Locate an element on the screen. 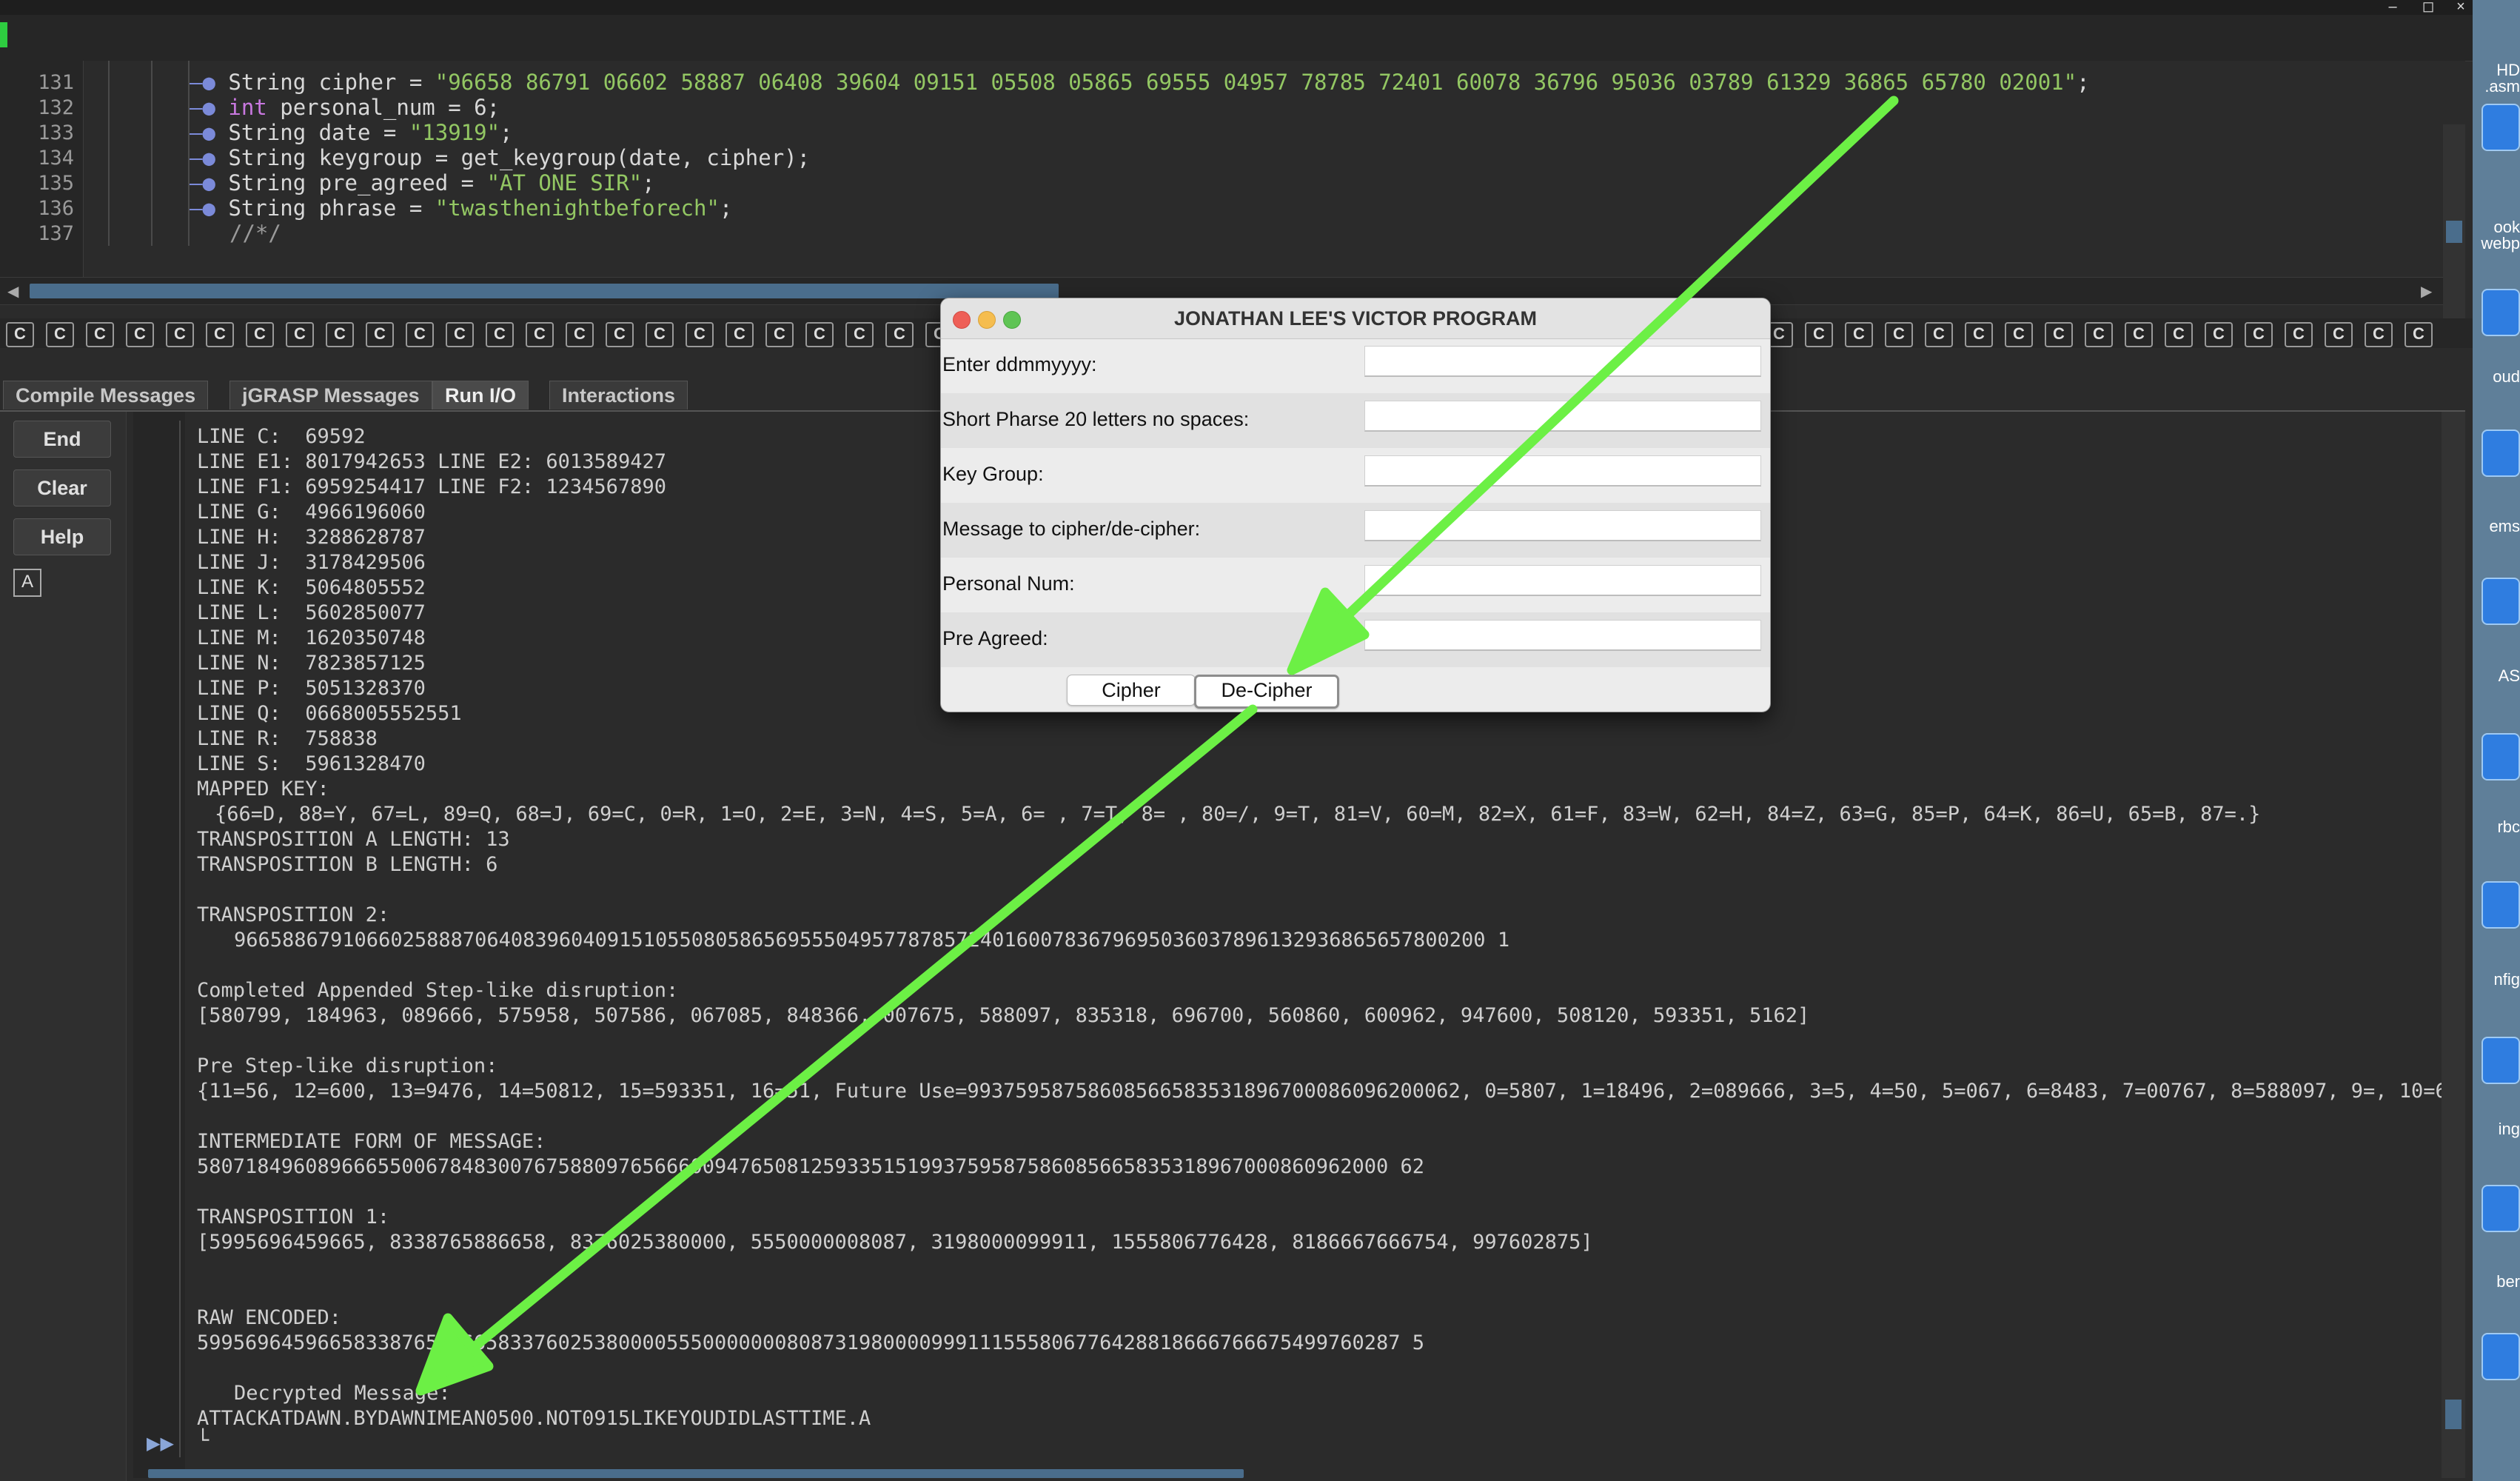  scroll-right-icon: ▶ is located at coordinates (2427, 292).